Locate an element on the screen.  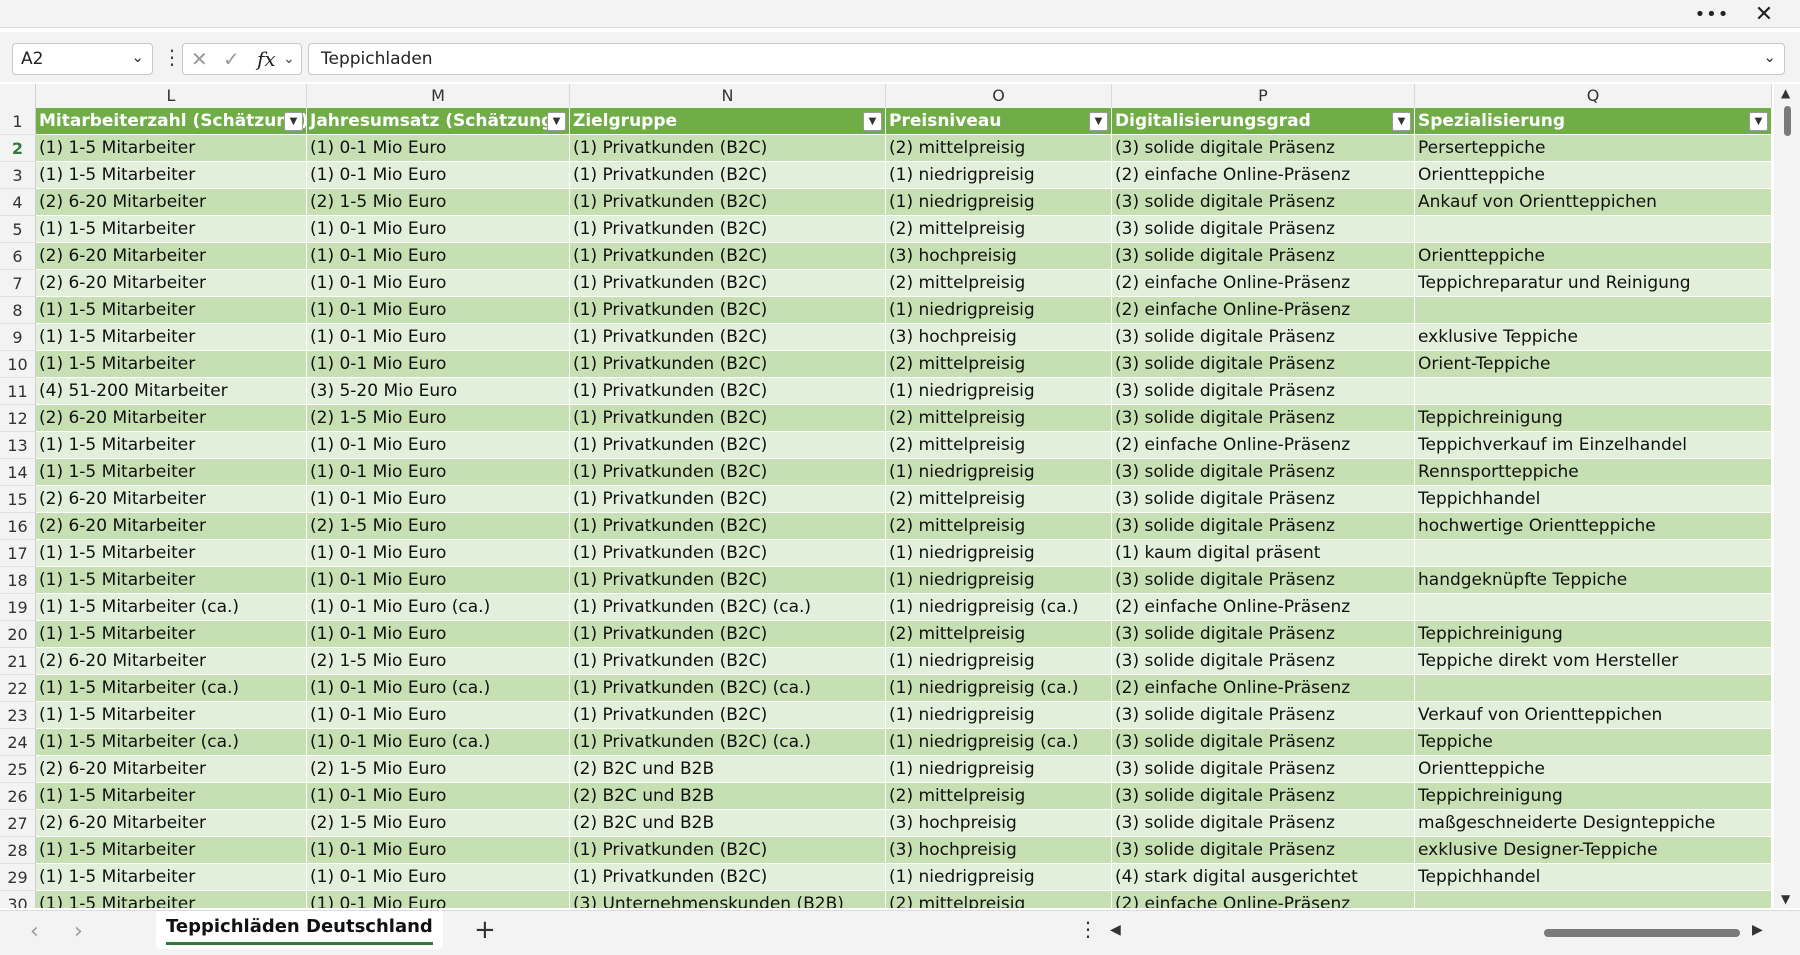
row-number: 14 is located at coordinates (18, 472).